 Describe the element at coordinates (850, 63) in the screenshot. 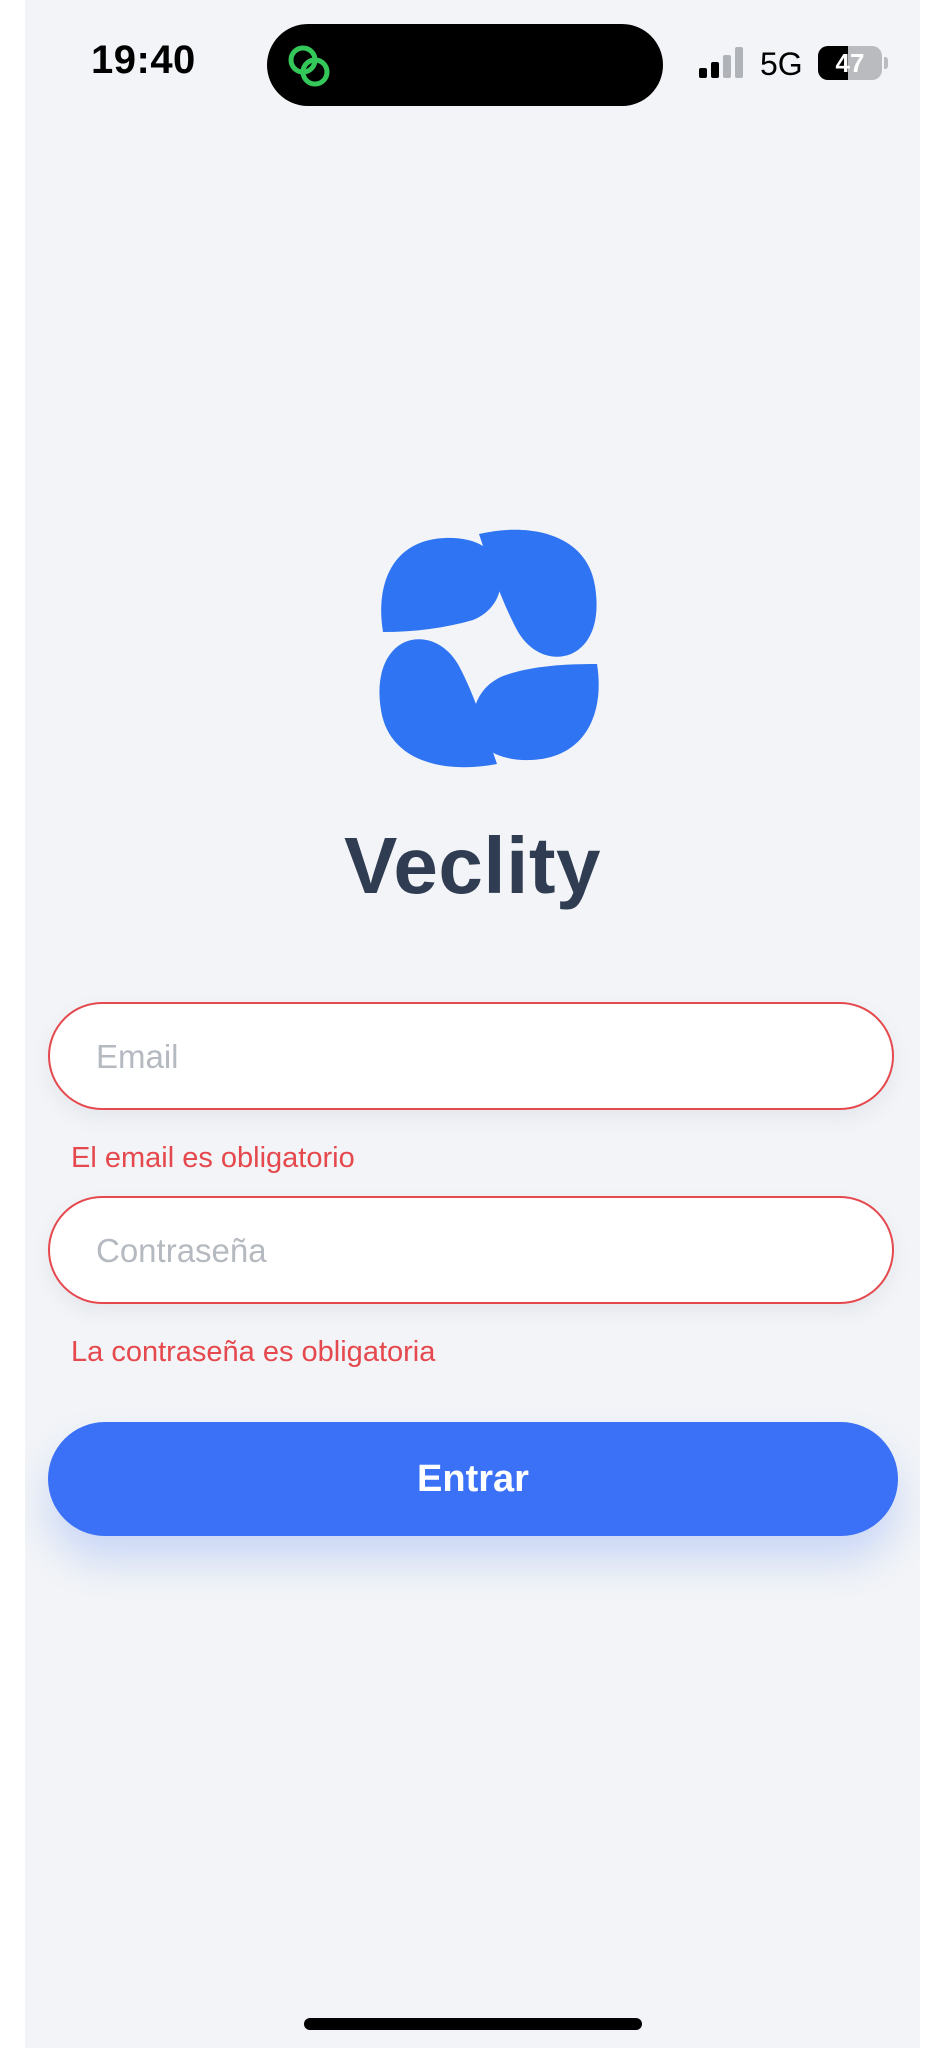

I see `battery-percentage: 47` at that location.